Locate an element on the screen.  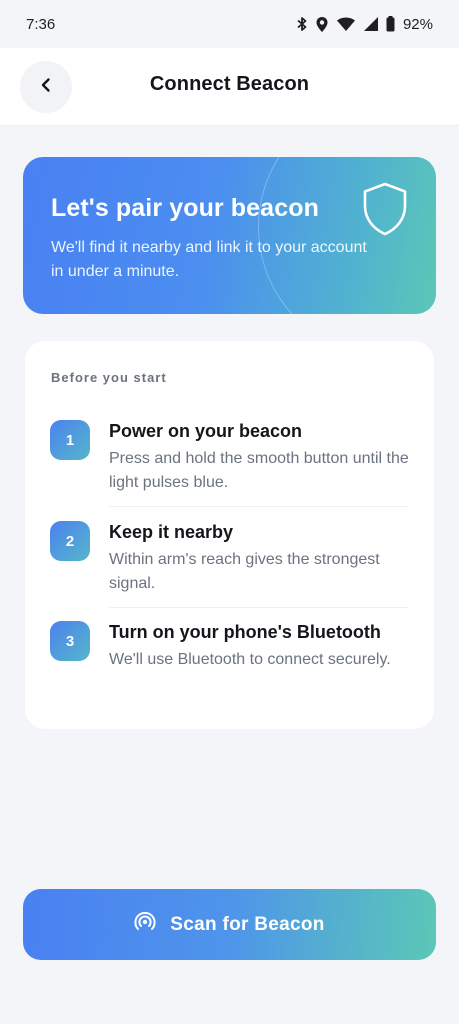
battery-icon is located at coordinates (390, 24).